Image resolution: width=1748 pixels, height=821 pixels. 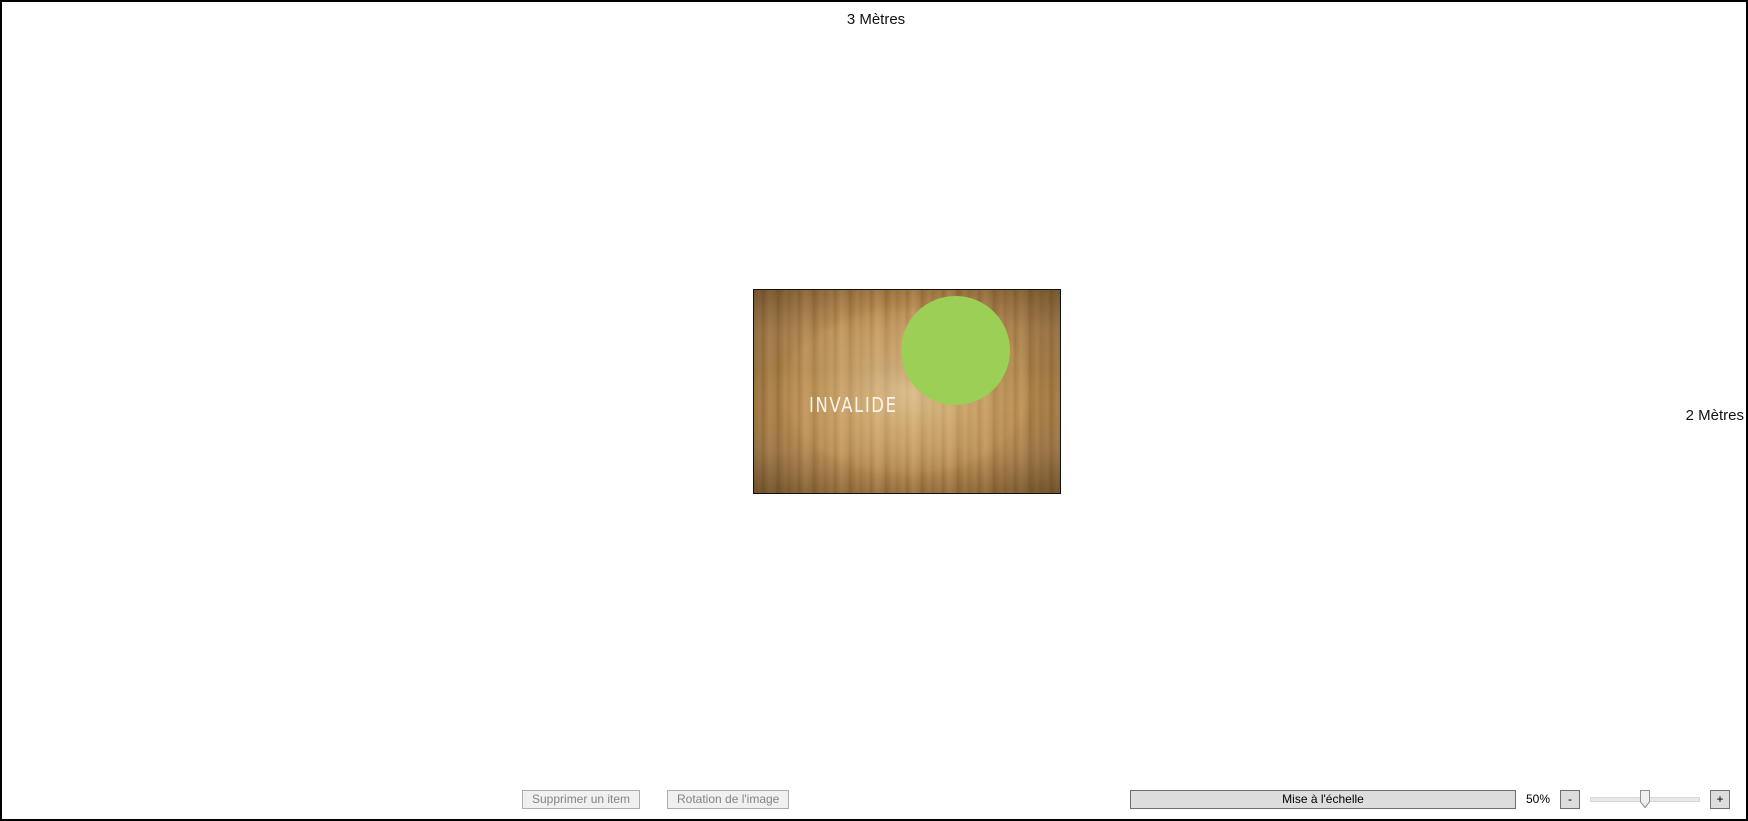 I want to click on invalid-stamp: INVALIDE, so click(x=853, y=405).